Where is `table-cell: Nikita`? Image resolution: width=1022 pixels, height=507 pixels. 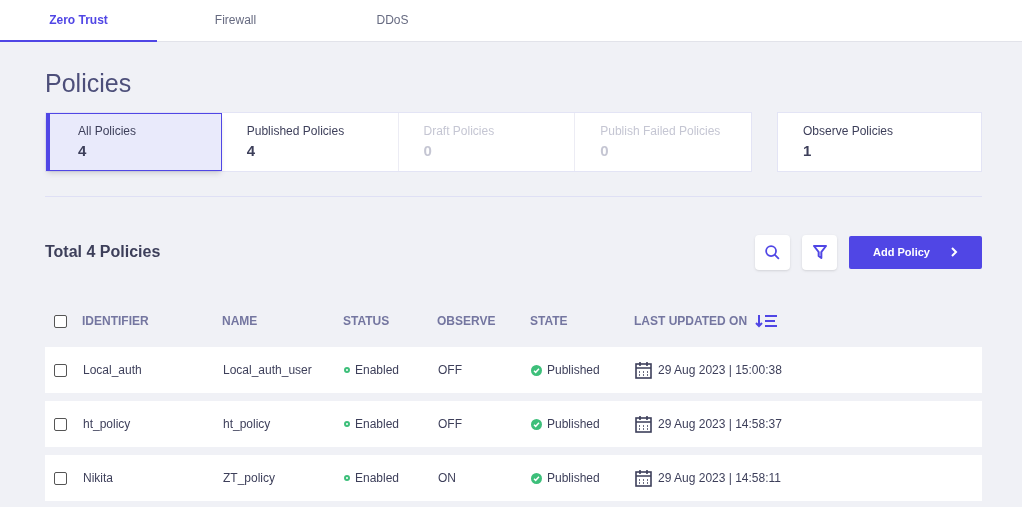
table-cell: Nikita is located at coordinates (98, 478).